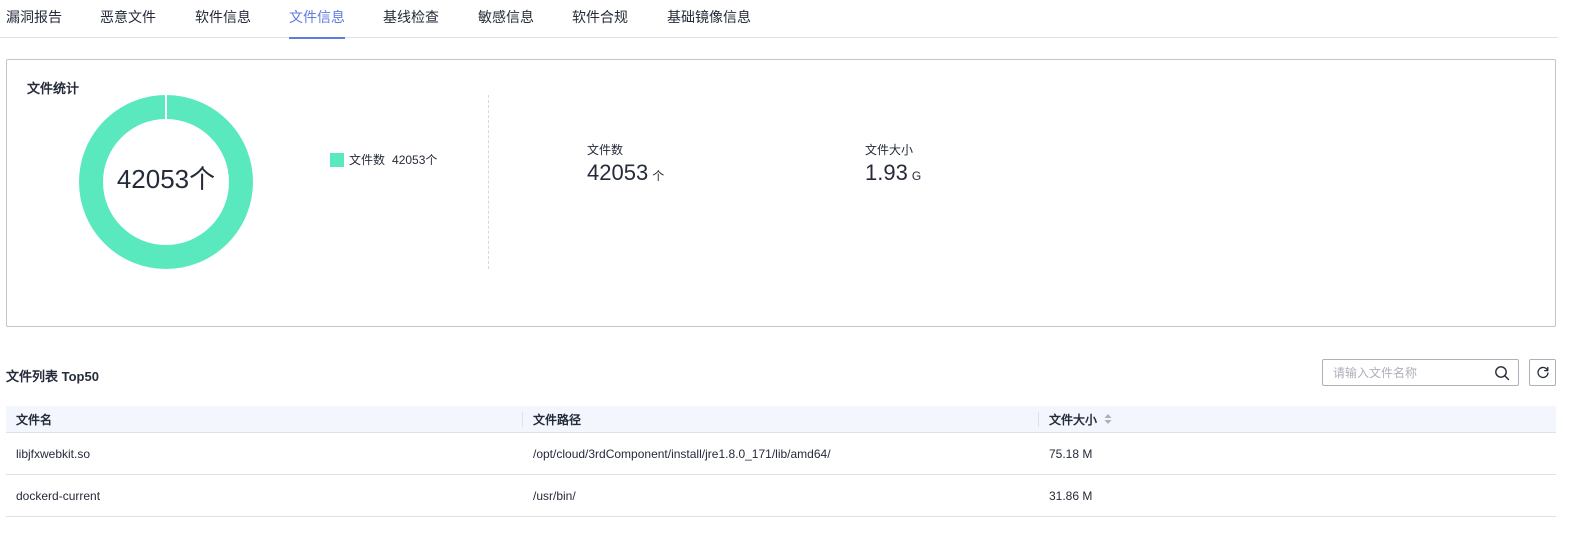  I want to click on table-row: dockerd-current /usr/bin/ 31.86 M, so click(781, 496).